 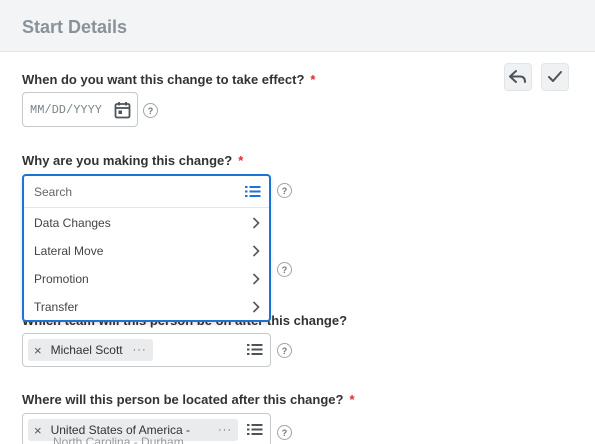 I want to click on reason-option-transfer: Transfer, so click(x=146, y=307).